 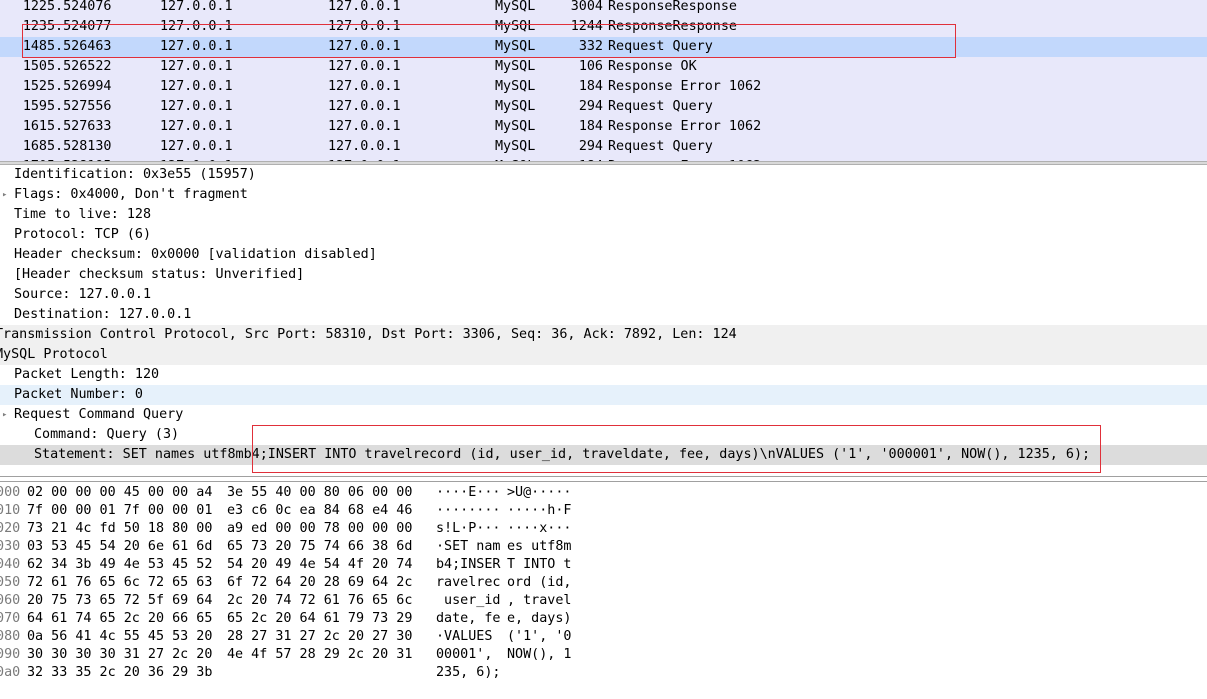 What do you see at coordinates (120, 510) in the screenshot?
I see `hex-bytes: 7f 00 00 01 7f 00 00 01` at bounding box center [120, 510].